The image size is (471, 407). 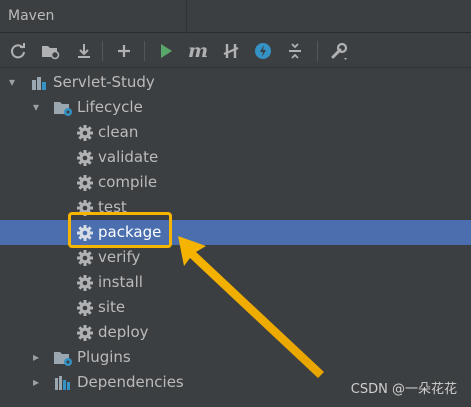 I want to click on tool-window-header: Maven, so click(x=235, y=16).